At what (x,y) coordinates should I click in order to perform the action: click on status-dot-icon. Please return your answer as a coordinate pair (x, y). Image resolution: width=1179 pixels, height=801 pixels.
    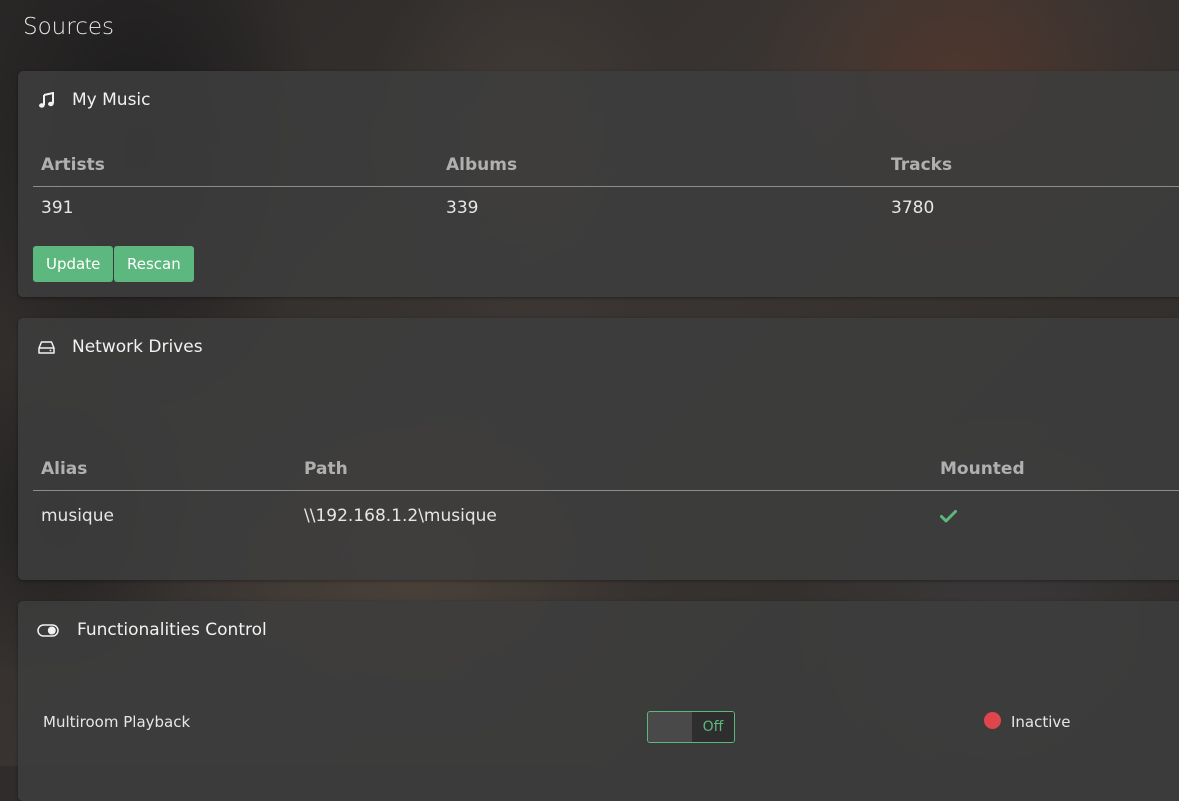
    Looking at the image, I should click on (992, 720).